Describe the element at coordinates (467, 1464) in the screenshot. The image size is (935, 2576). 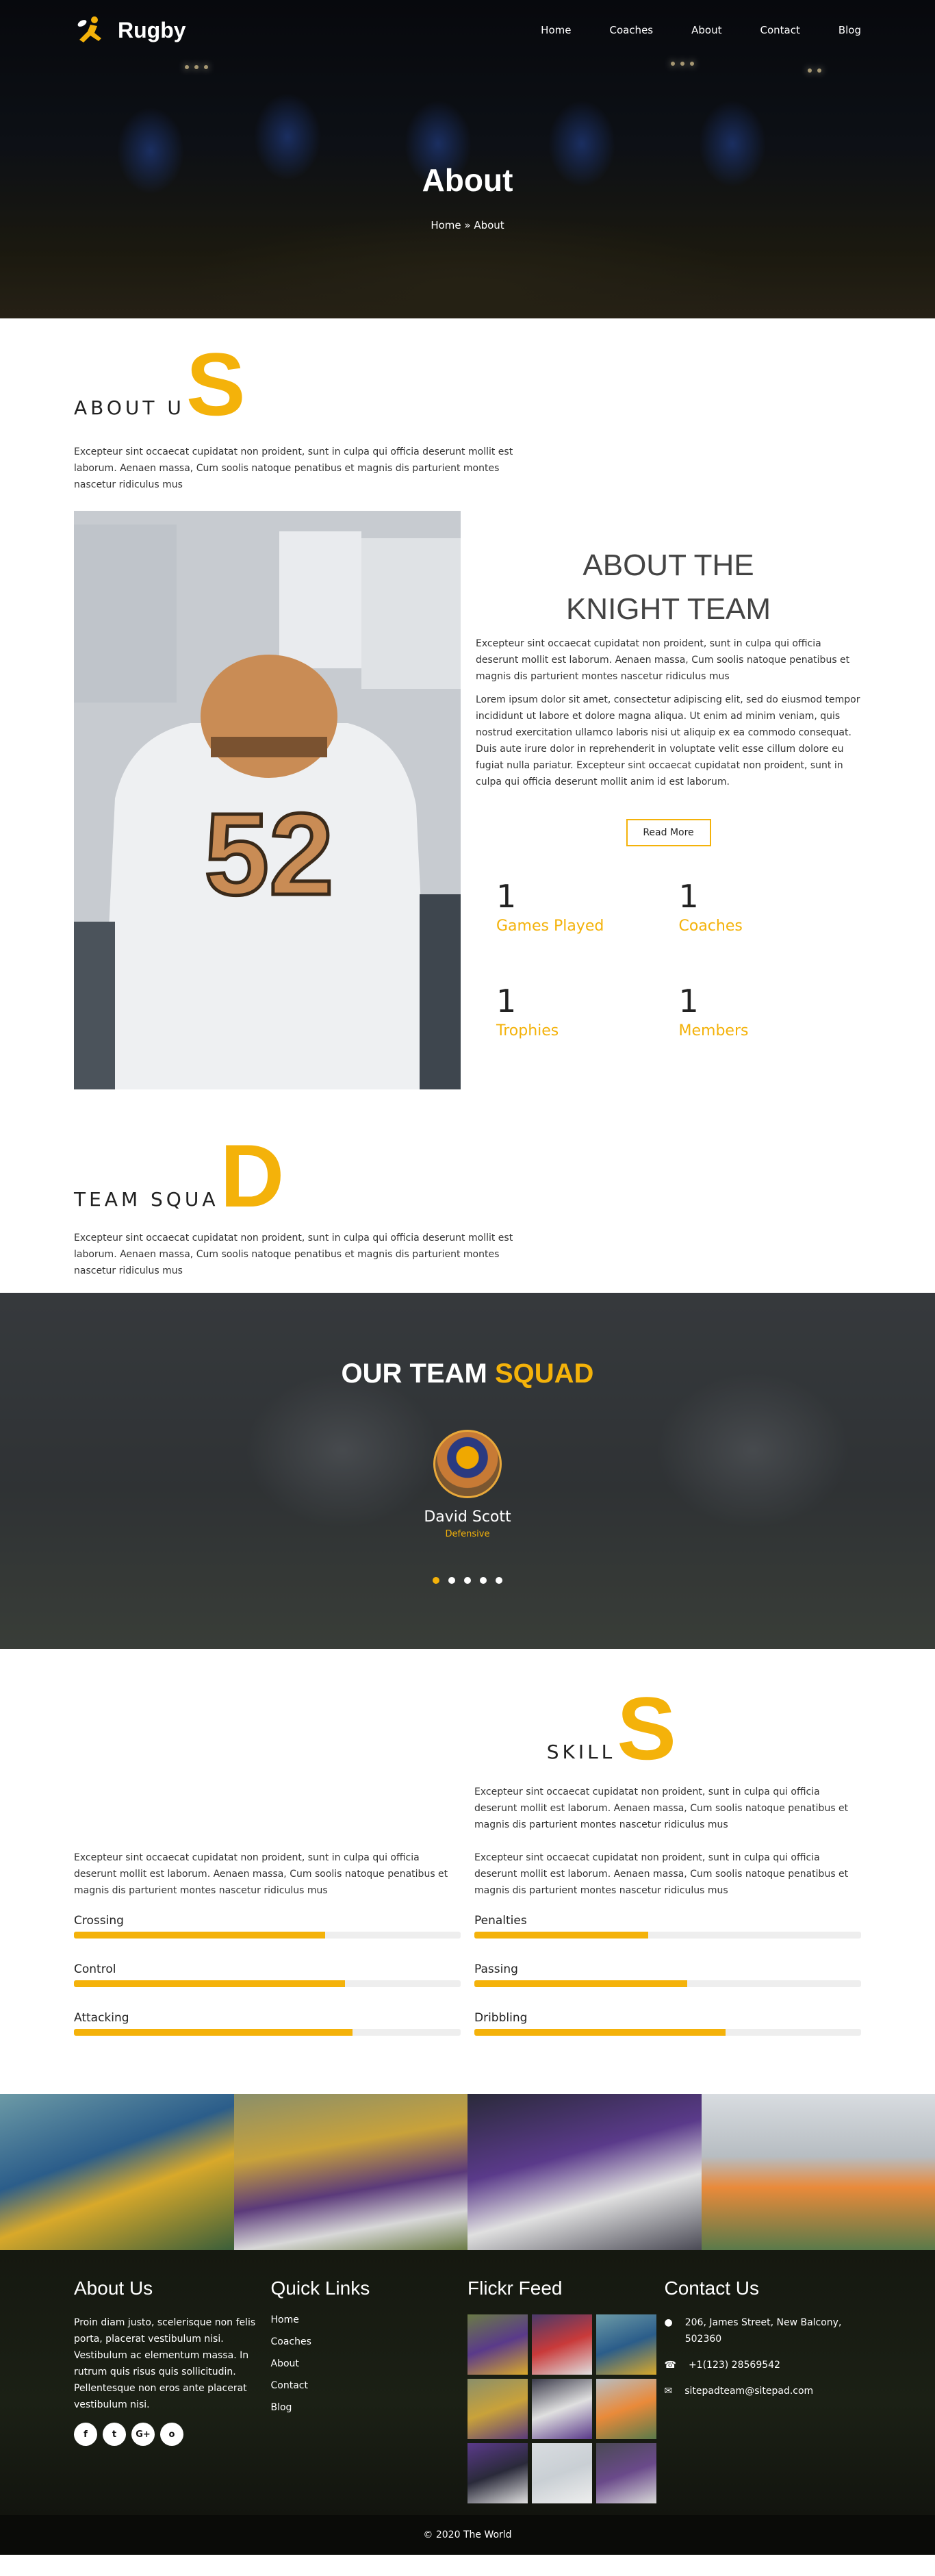
I see `member-avatar` at that location.